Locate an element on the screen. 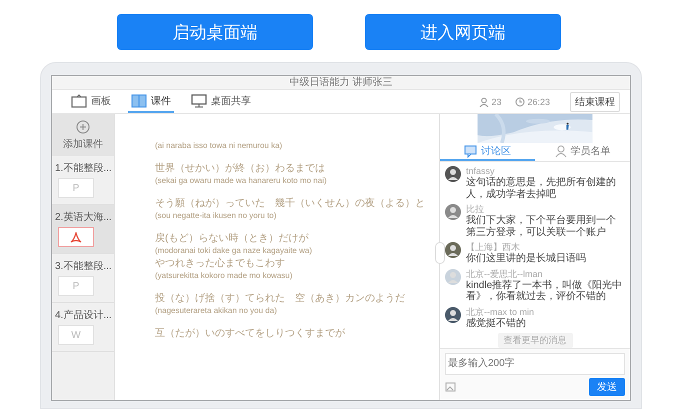 This screenshot has width=682, height=409. panel-tab: 学员名单 is located at coordinates (582, 152).